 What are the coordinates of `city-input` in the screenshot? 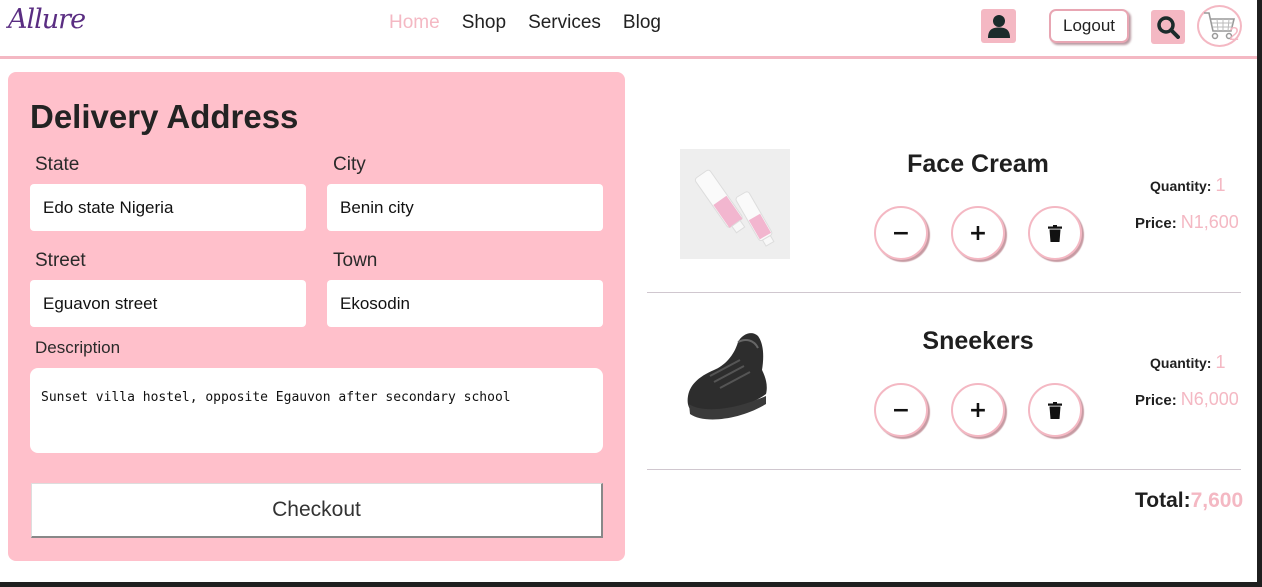 It's located at (465, 207).